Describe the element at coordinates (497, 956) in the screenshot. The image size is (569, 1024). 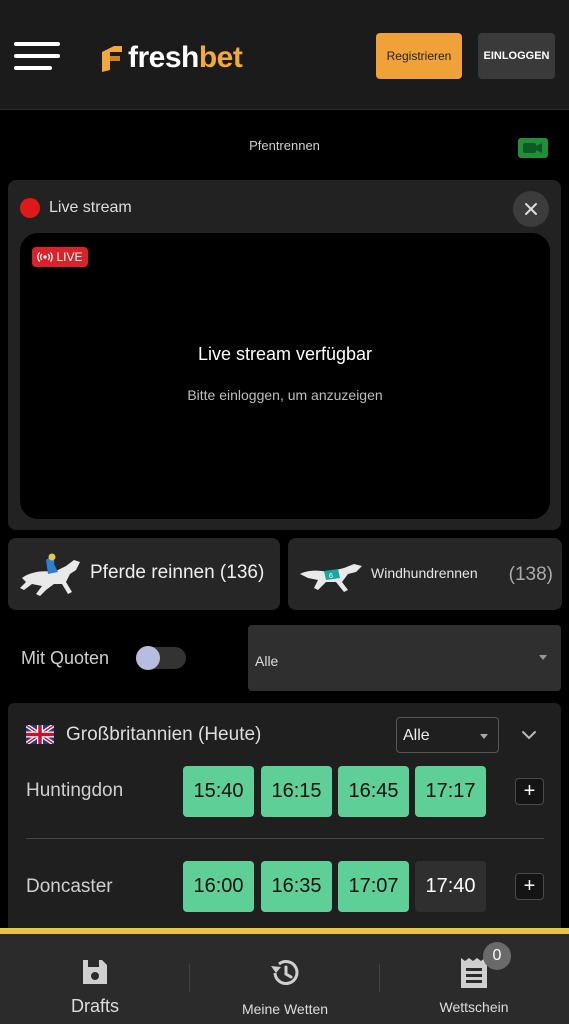
I see `betslip-count-badge: 0` at that location.